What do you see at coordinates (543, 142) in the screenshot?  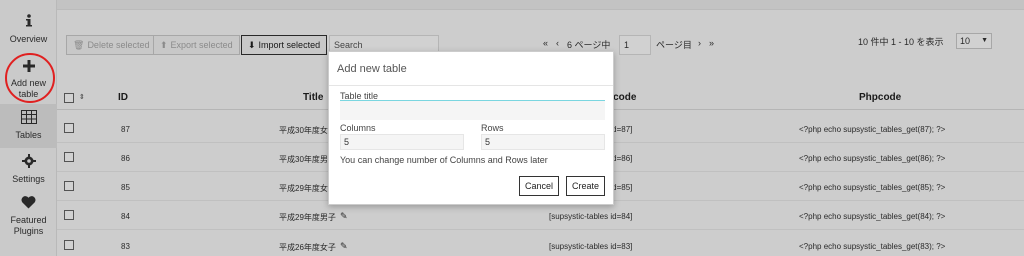 I see `rows-field: 5` at bounding box center [543, 142].